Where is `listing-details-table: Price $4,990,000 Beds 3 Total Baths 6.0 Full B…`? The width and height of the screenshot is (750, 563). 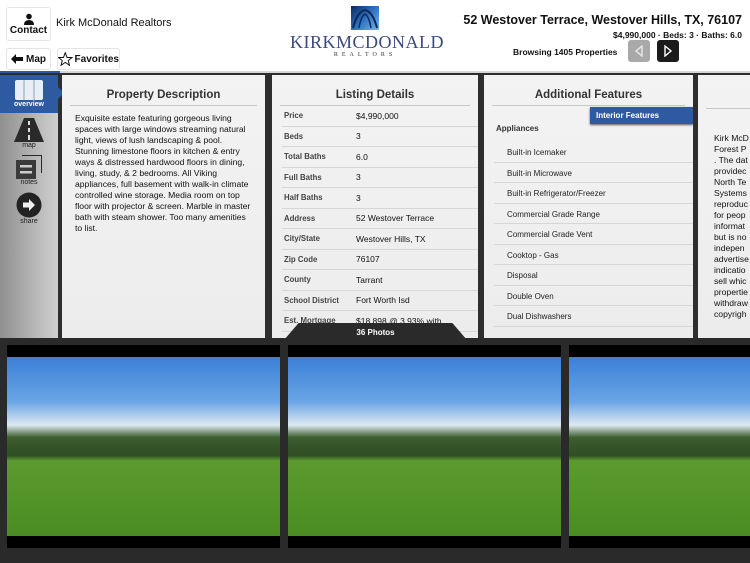 listing-details-table: Price $4,990,000 Beds 3 Total Baths 6.0 Full B… is located at coordinates (375, 219).